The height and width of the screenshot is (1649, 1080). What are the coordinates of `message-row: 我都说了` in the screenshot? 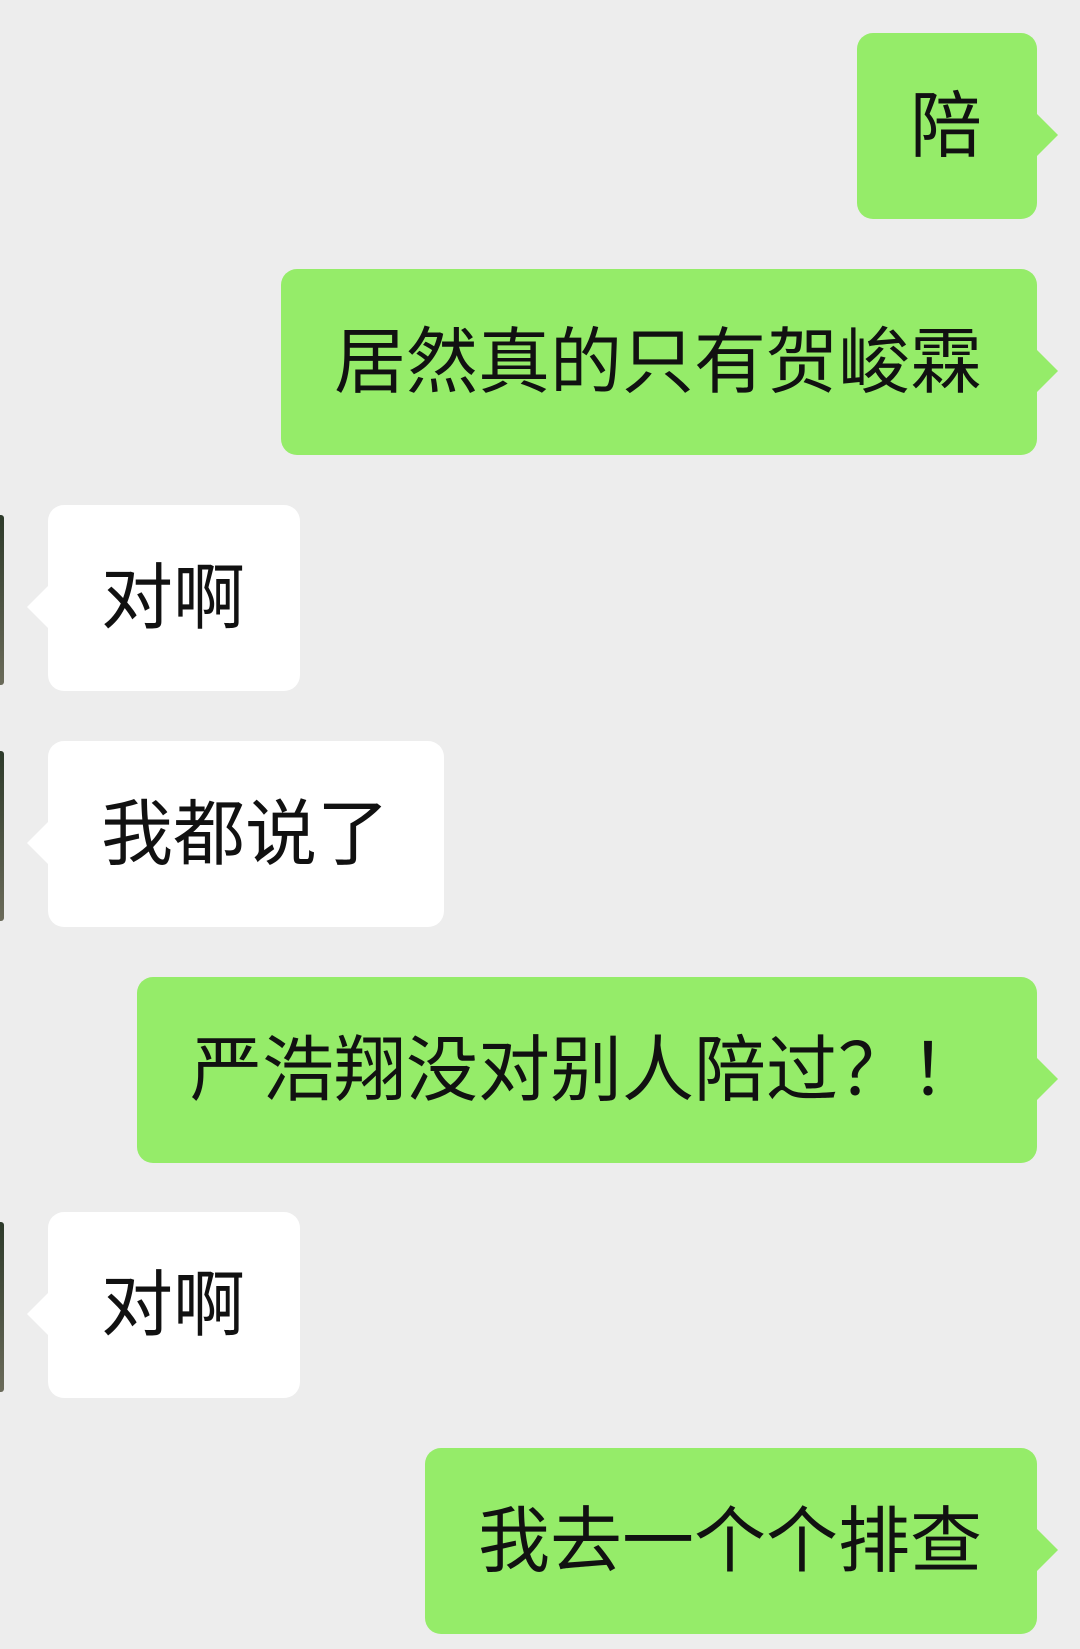 It's located at (540, 834).